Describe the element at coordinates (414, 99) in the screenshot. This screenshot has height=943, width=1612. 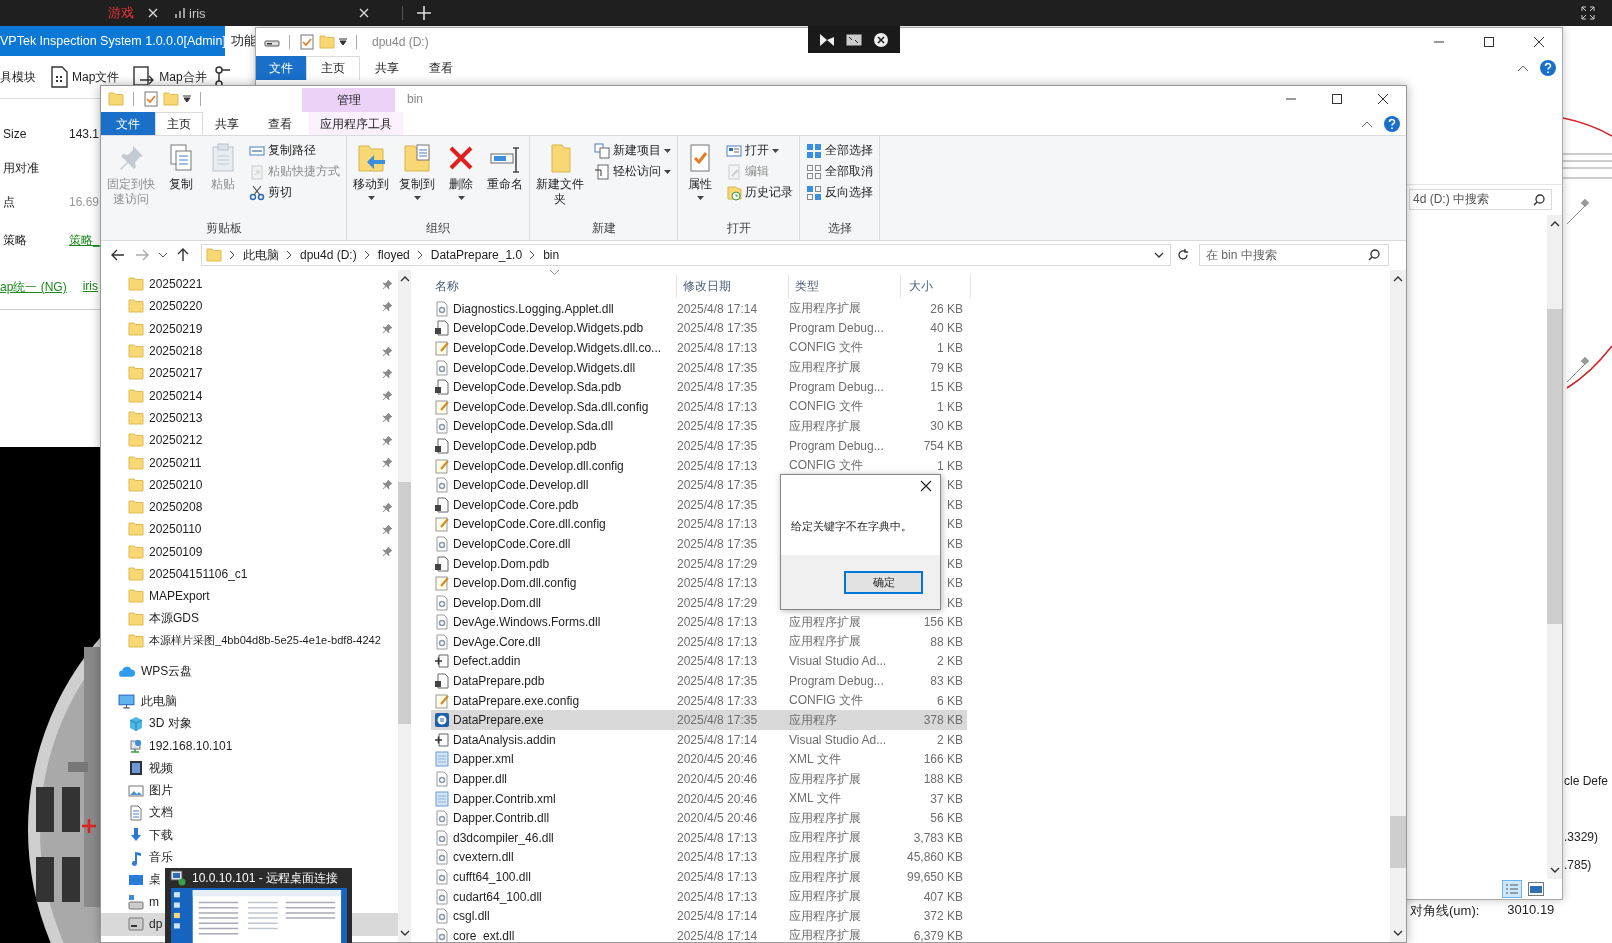
I see `window-title: bin` at that location.